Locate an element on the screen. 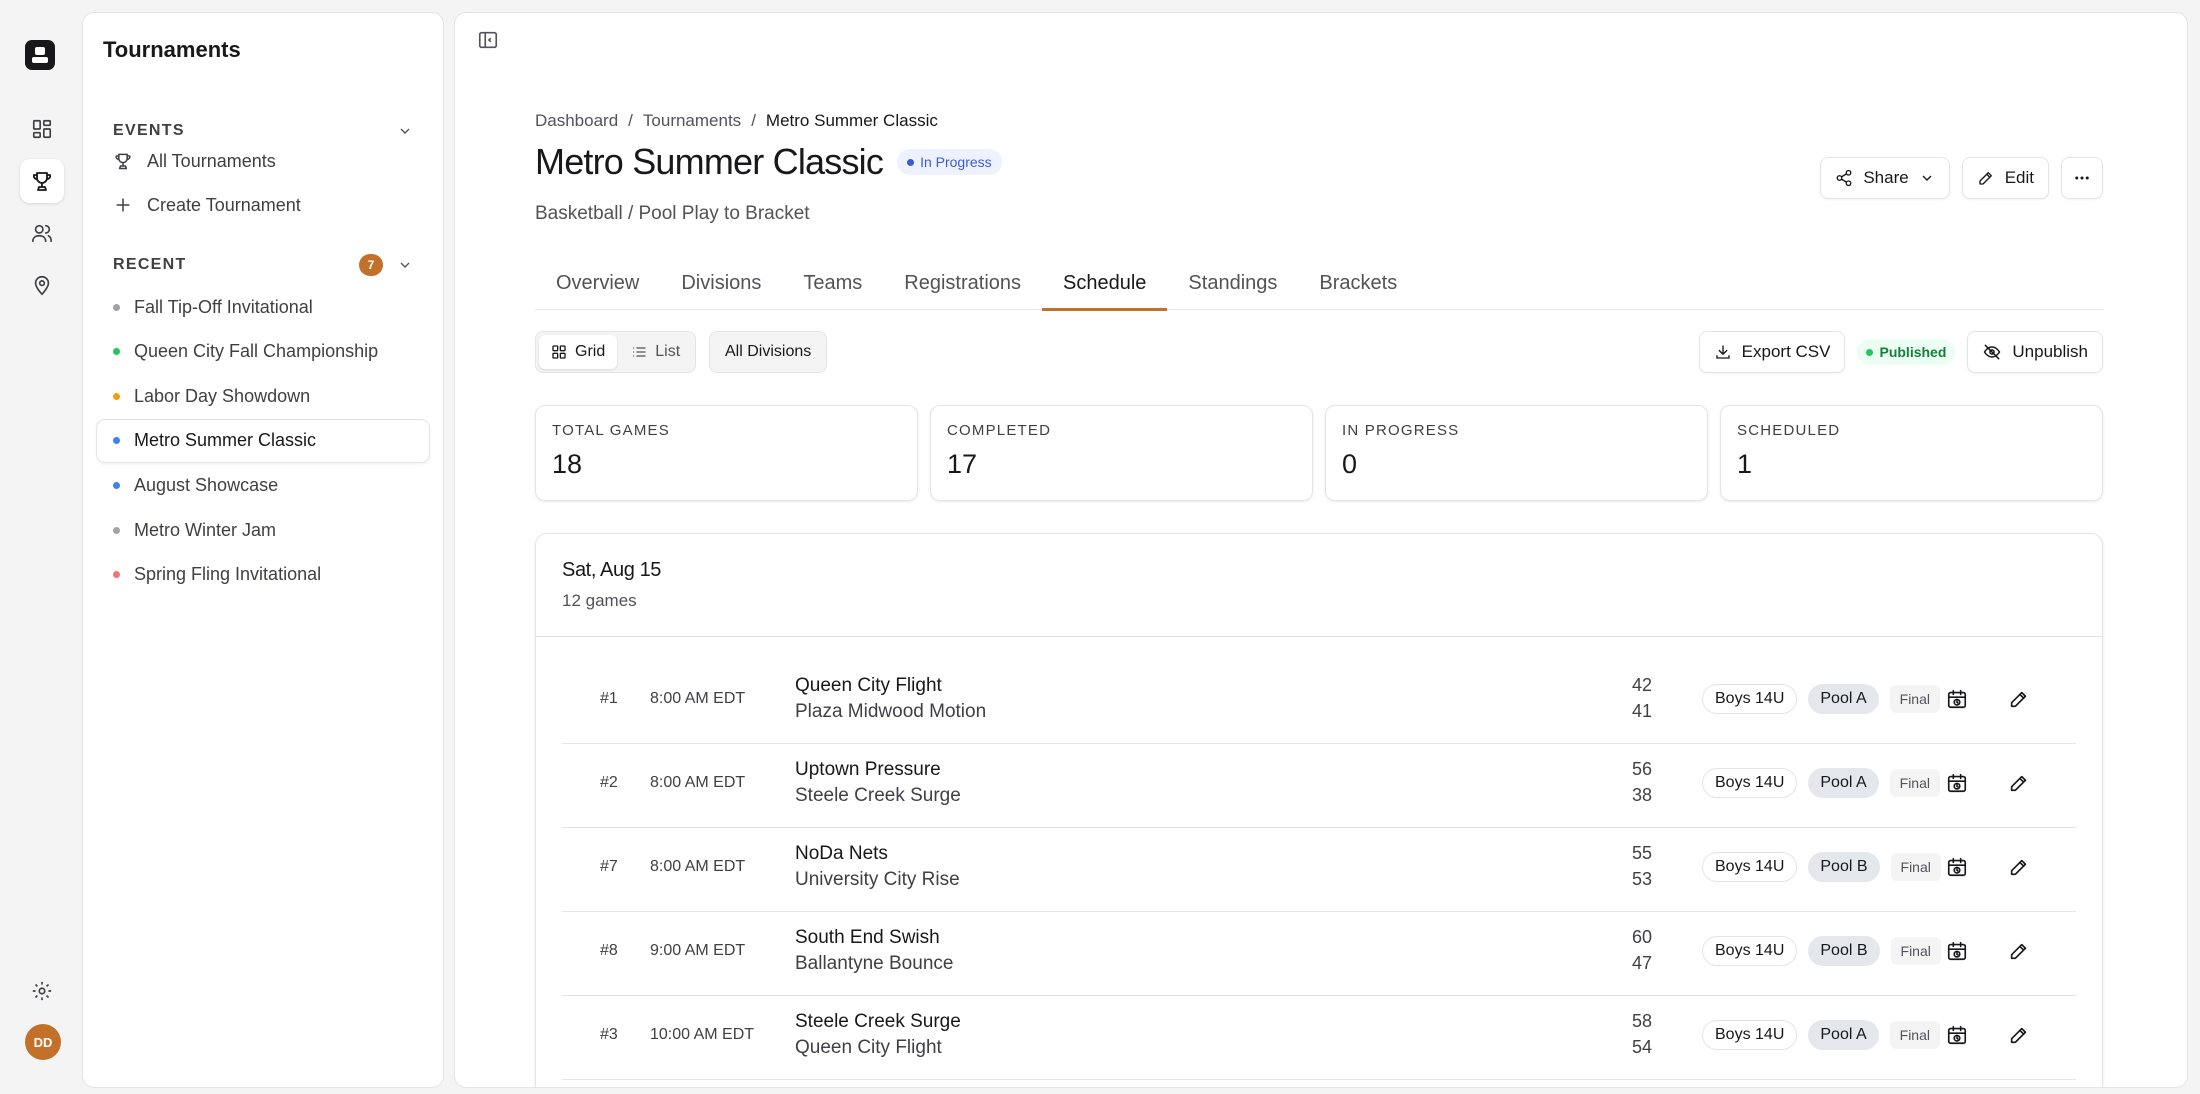 This screenshot has width=2200, height=1094. tab-teams: Teams is located at coordinates (832, 283).